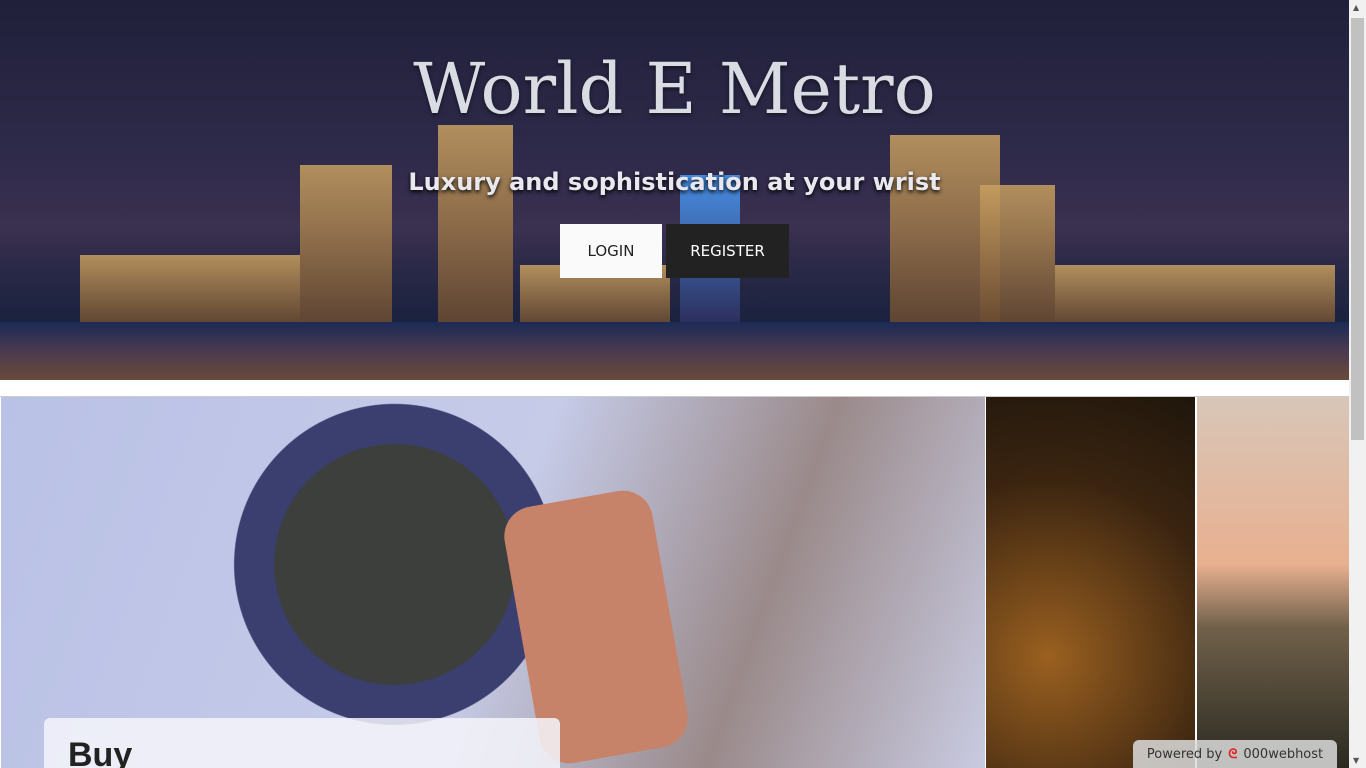 The image size is (1366, 768). What do you see at coordinates (1357, 229) in the screenshot?
I see `scrollbar-thumb` at bounding box center [1357, 229].